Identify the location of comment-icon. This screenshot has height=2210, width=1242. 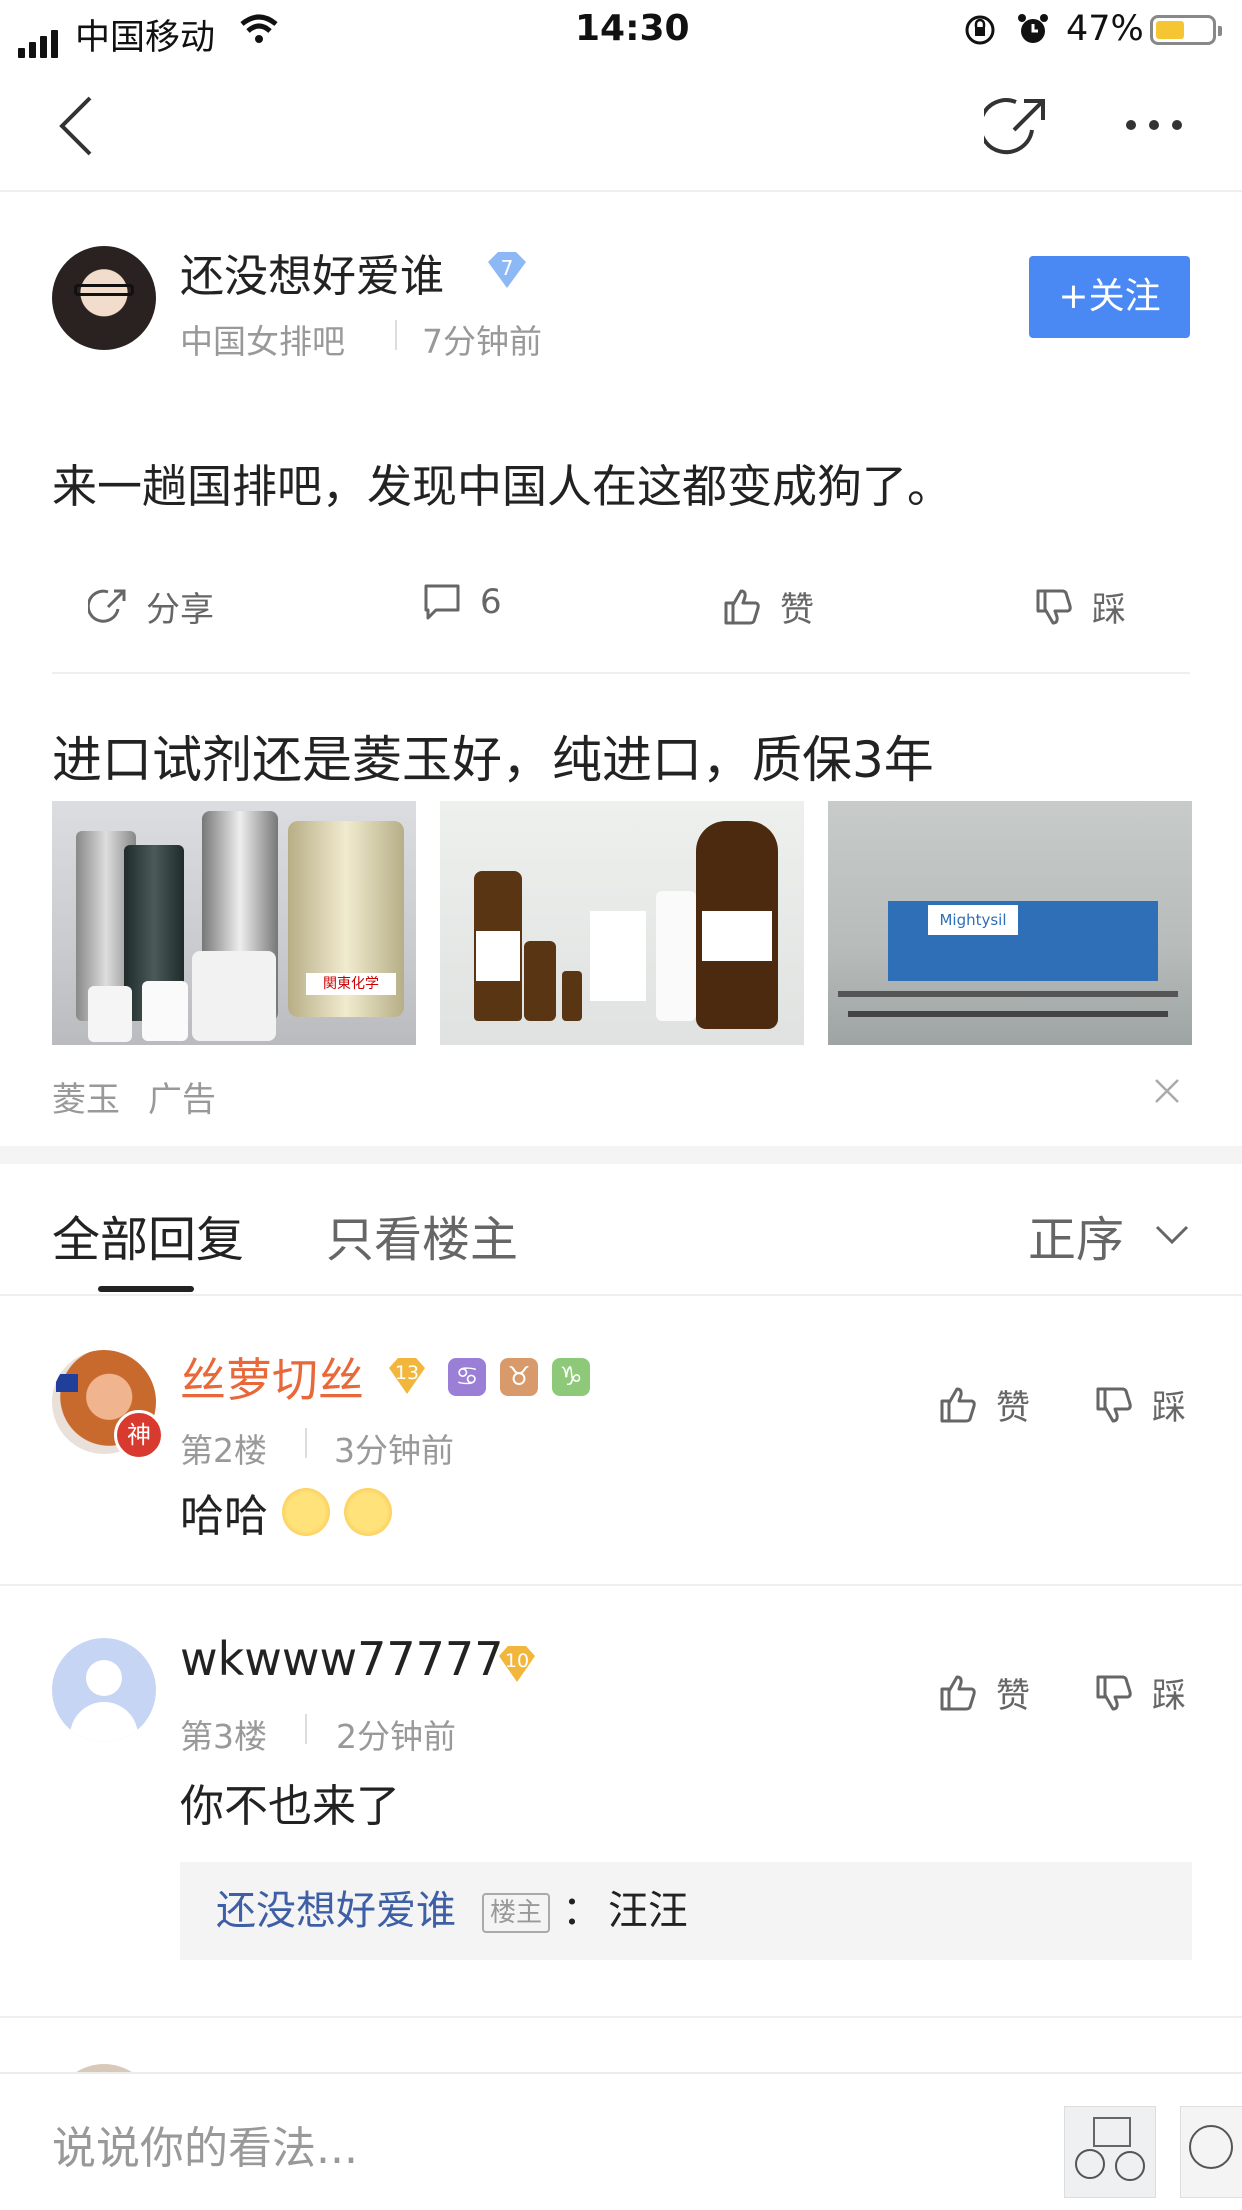
(442, 602).